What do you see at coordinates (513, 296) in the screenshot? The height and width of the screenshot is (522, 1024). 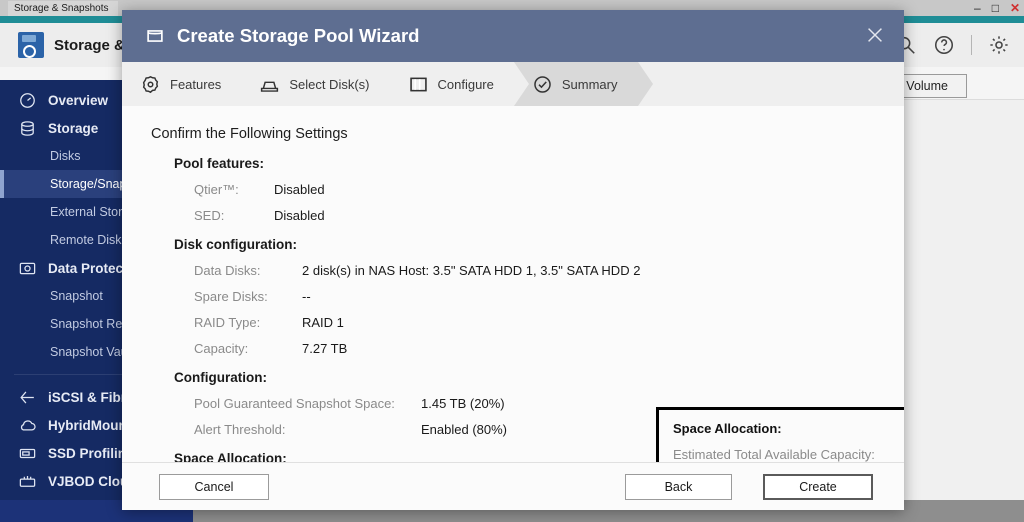 I see `row-spare-disks: Spare Disks: --` at bounding box center [513, 296].